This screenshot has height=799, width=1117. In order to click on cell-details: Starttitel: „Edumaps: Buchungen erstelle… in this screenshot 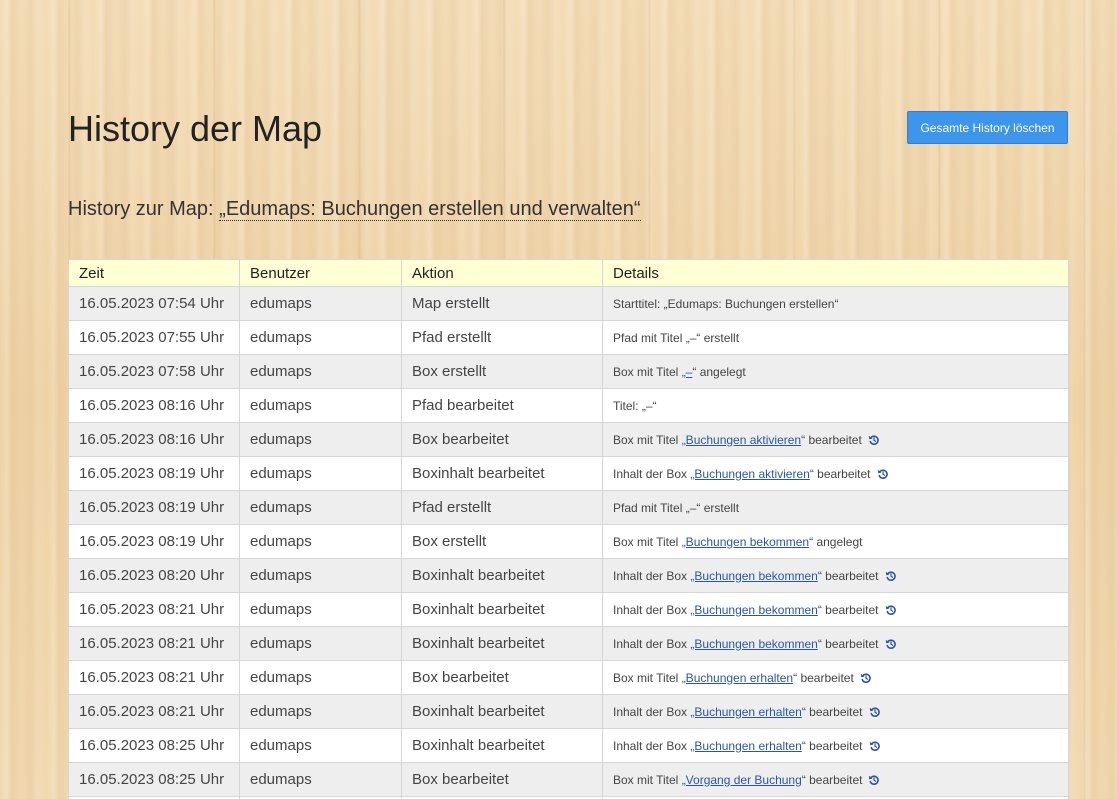, I will do `click(835, 303)`.